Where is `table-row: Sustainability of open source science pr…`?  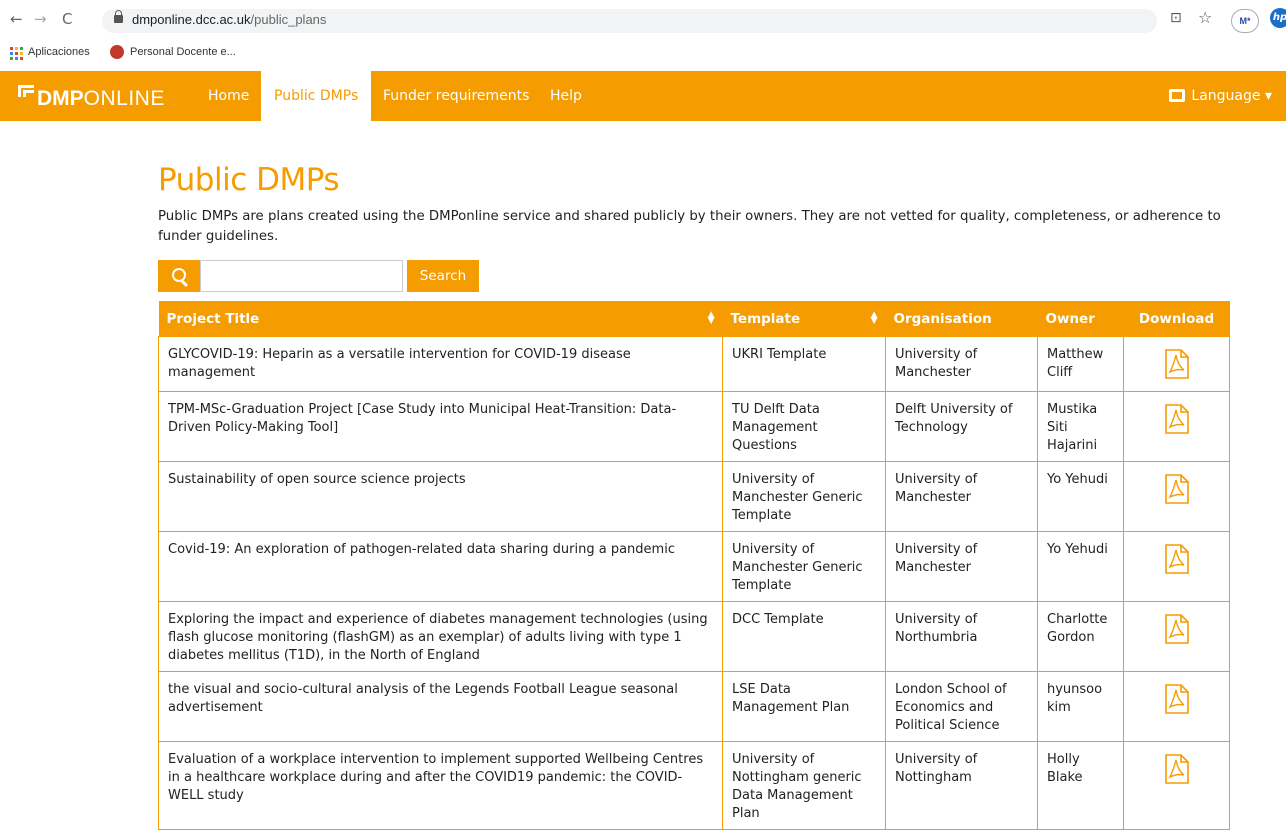 table-row: Sustainability of open source science pr… is located at coordinates (694, 496).